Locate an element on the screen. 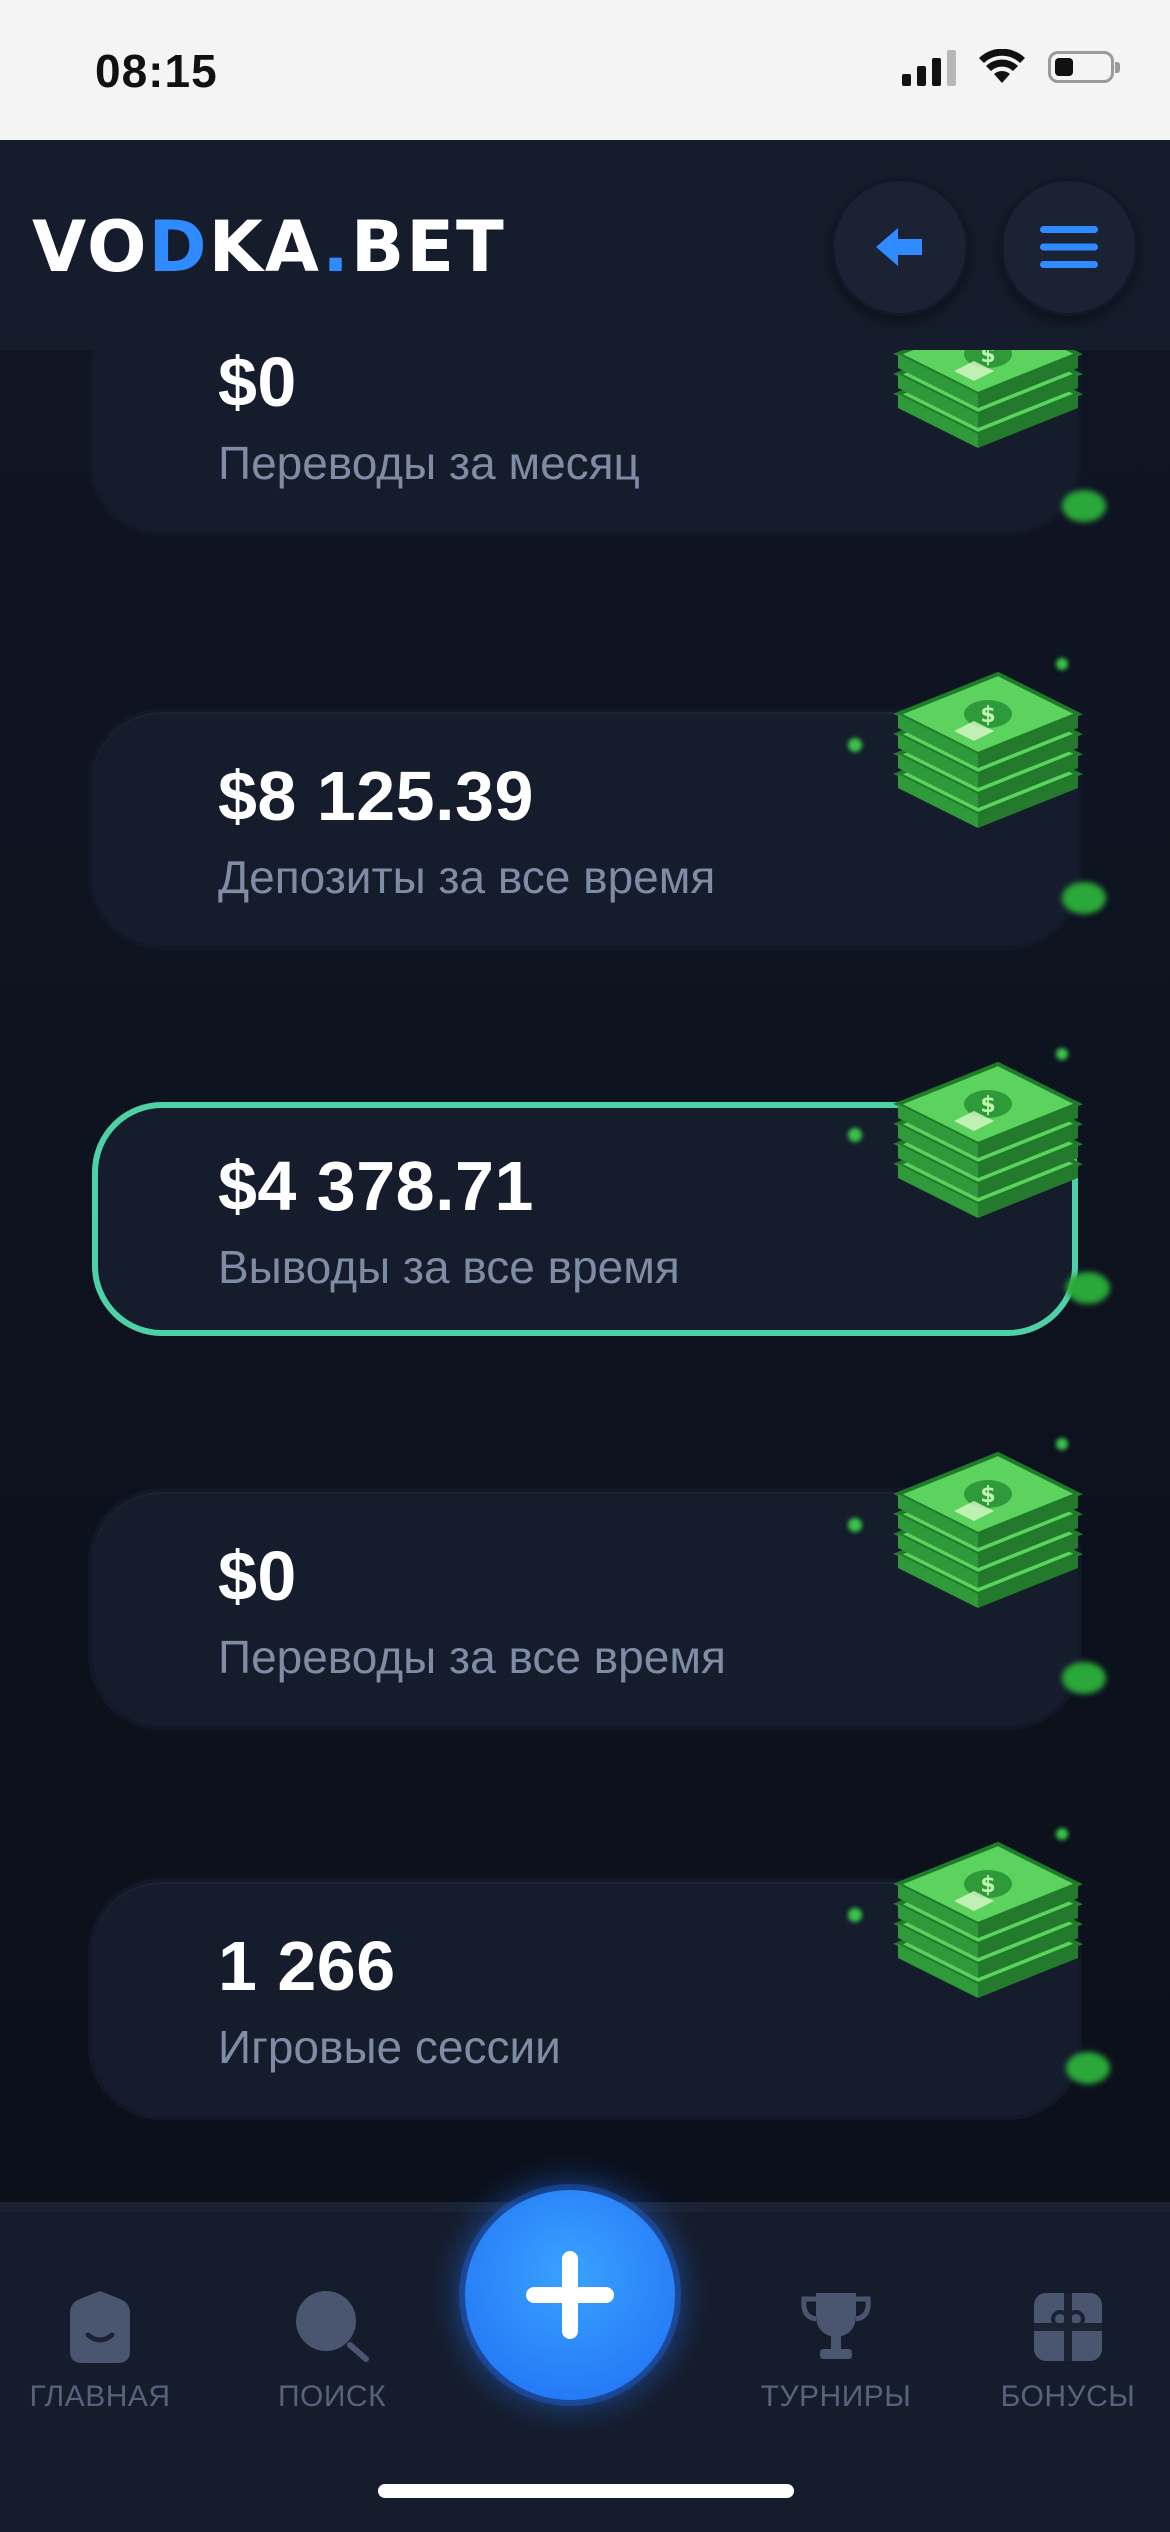  home-icon is located at coordinates (100, 2327).